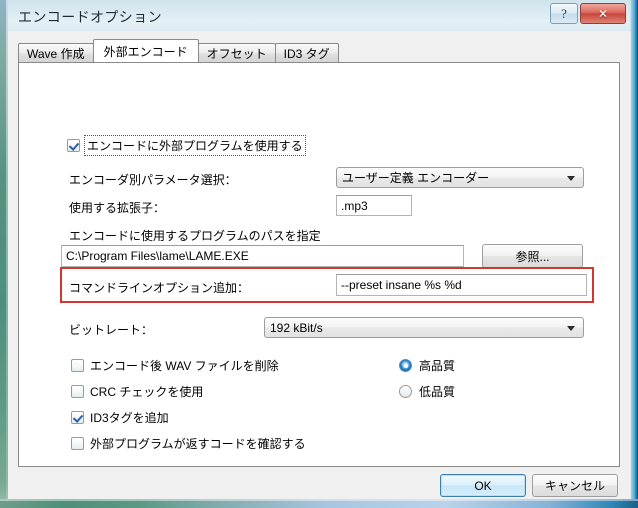 Image resolution: width=638 pixels, height=508 pixels. I want to click on help-icon: ?, so click(564, 13).